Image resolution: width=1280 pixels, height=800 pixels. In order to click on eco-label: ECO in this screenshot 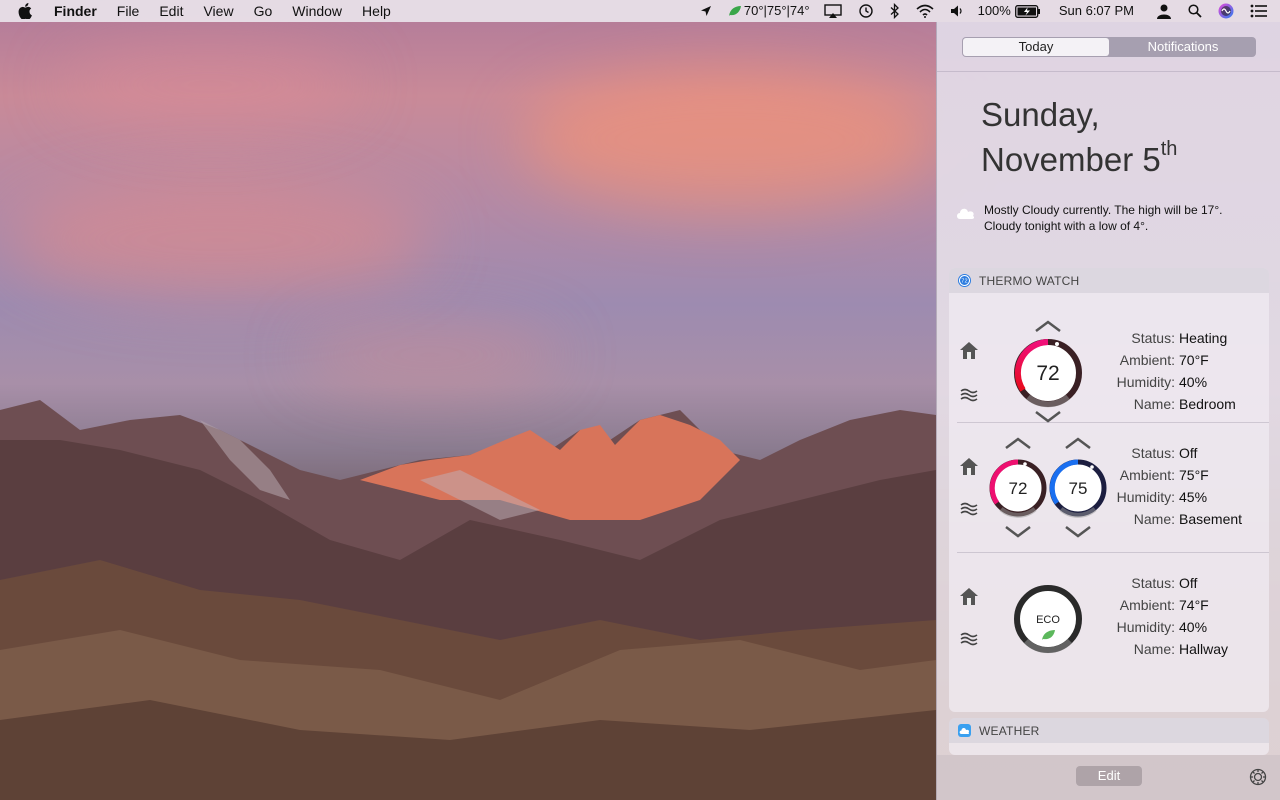, I will do `click(1048, 620)`.